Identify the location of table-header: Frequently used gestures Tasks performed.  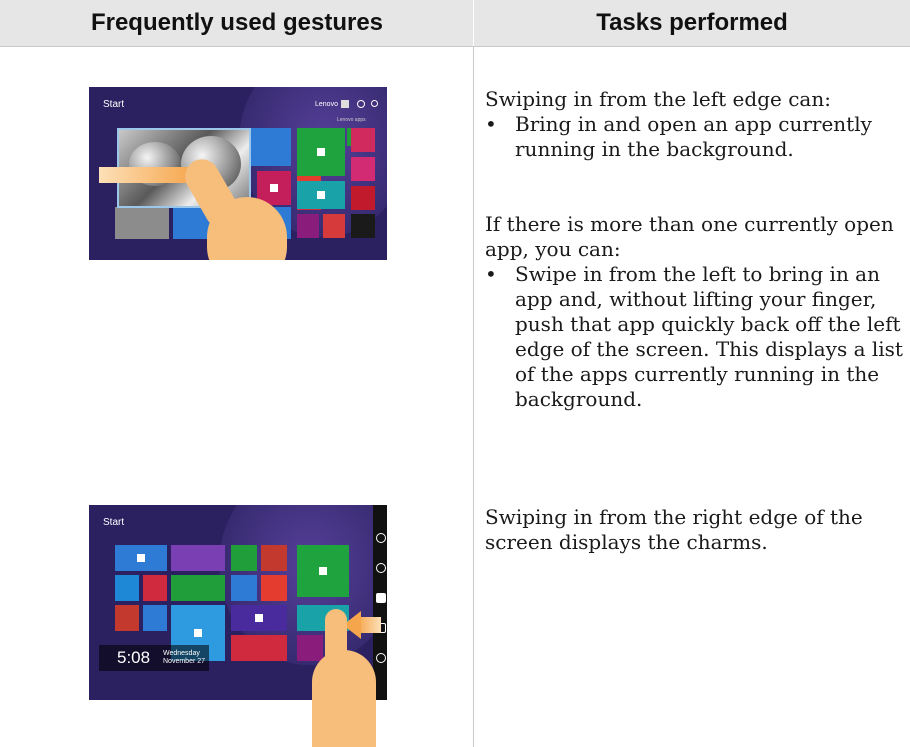
(455, 23).